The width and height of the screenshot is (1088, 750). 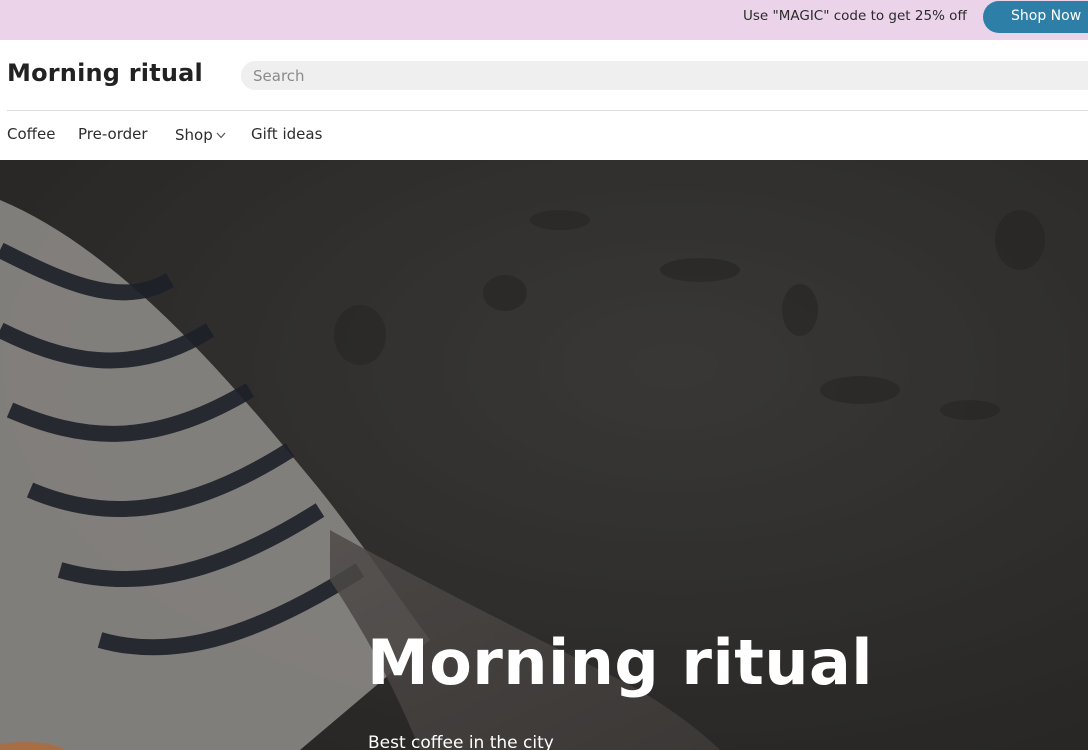 I want to click on chevron-down-icon, so click(x=221, y=134).